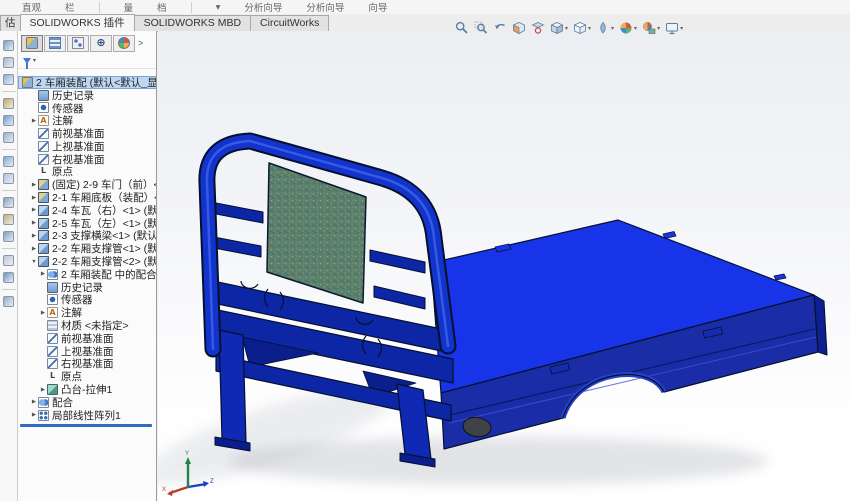  Describe the element at coordinates (104, 223) in the screenshot. I see `tree-item-label: 2-5 车瓦（左）<1> (默认<<默认>` at that location.